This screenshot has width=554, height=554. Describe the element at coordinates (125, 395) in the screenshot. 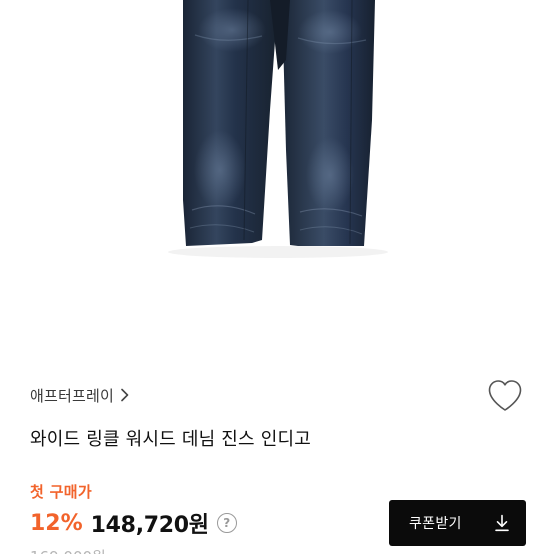

I see `chevron-right-icon` at that location.